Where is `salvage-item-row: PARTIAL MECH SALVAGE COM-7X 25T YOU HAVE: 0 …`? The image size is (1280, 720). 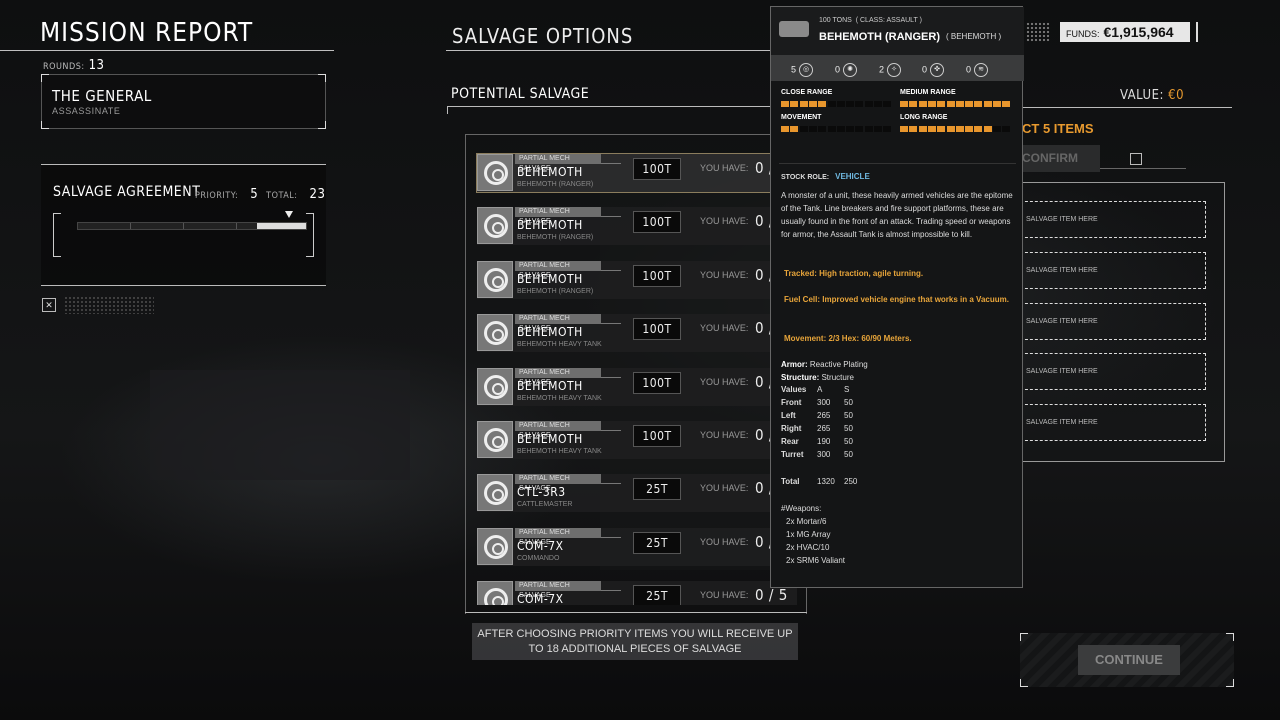 salvage-item-row: PARTIAL MECH SALVAGE COM-7X 25T YOU HAVE: 0 … is located at coordinates (637, 593).